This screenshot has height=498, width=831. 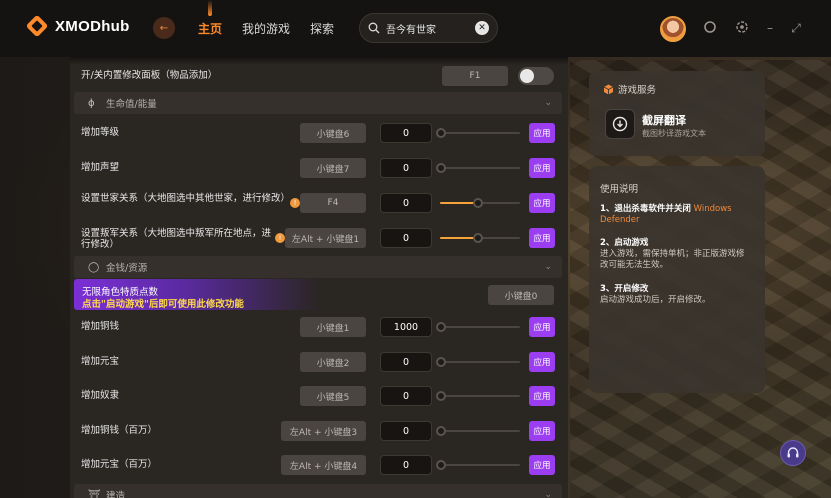 What do you see at coordinates (100, 395) in the screenshot?
I see `row-label: 增加奴隶` at bounding box center [100, 395].